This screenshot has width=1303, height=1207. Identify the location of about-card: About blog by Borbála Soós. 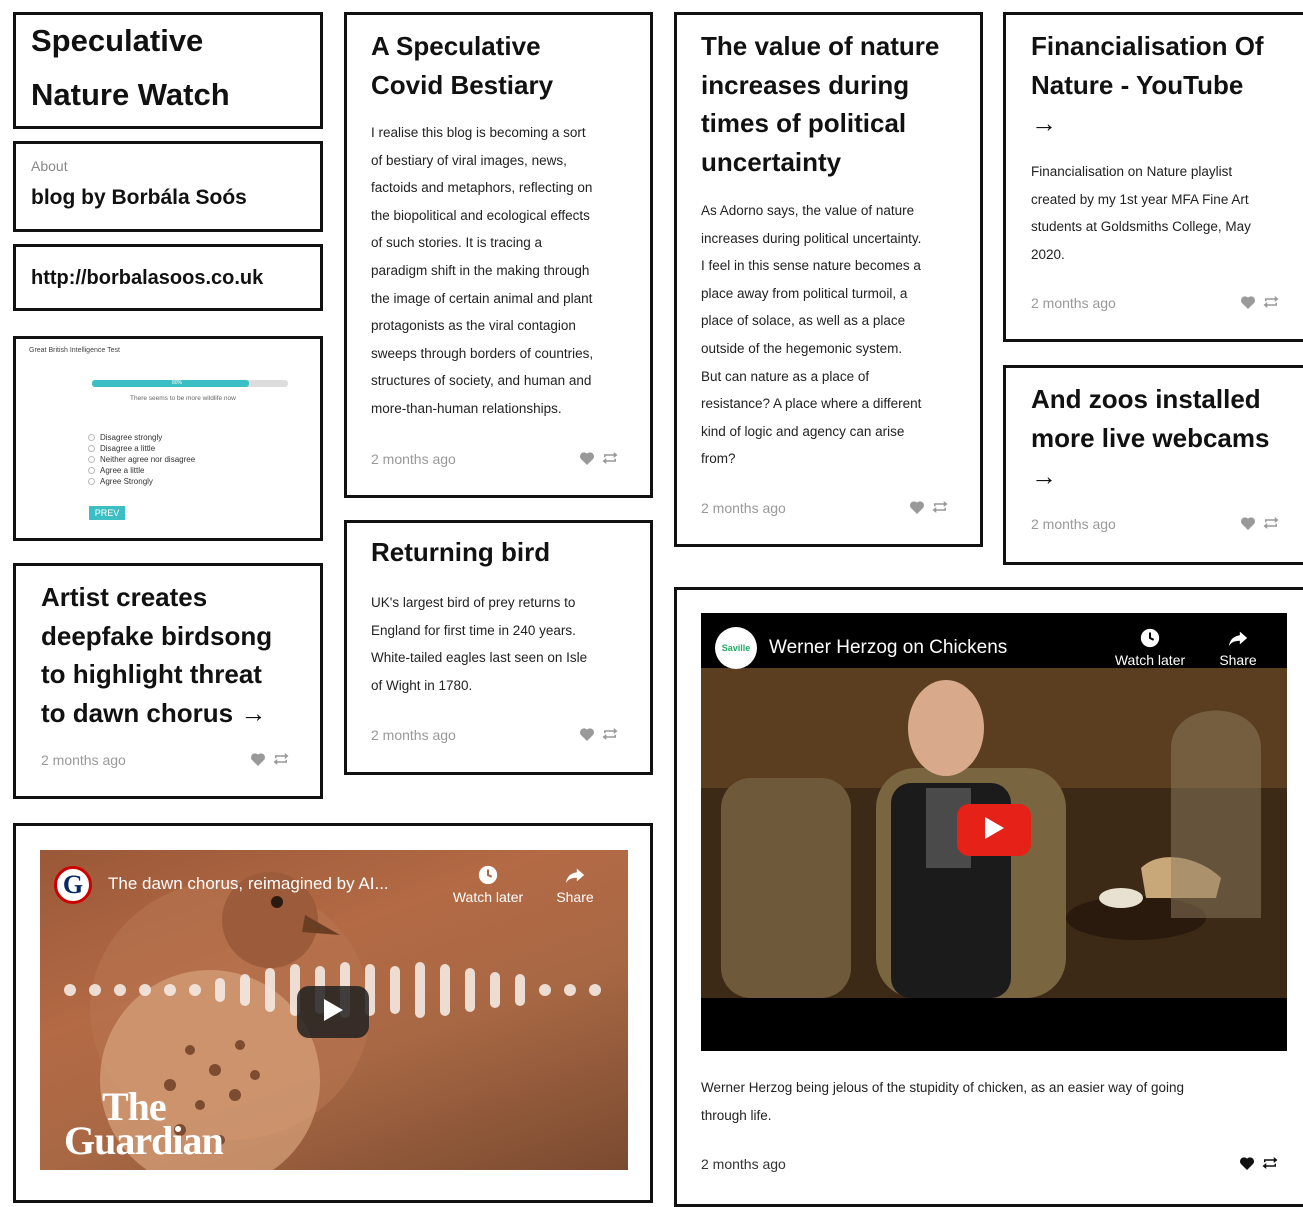
(168, 186).